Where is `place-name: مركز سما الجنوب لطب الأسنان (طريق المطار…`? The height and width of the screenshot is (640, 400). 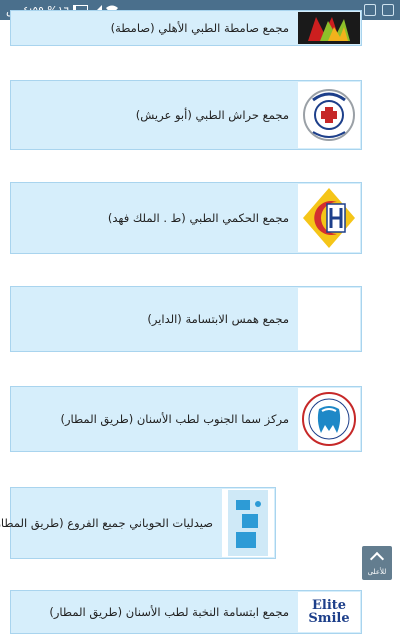 place-name: مركز سما الجنوب لطب الأسنان (طريق المطار… is located at coordinates (174, 419).